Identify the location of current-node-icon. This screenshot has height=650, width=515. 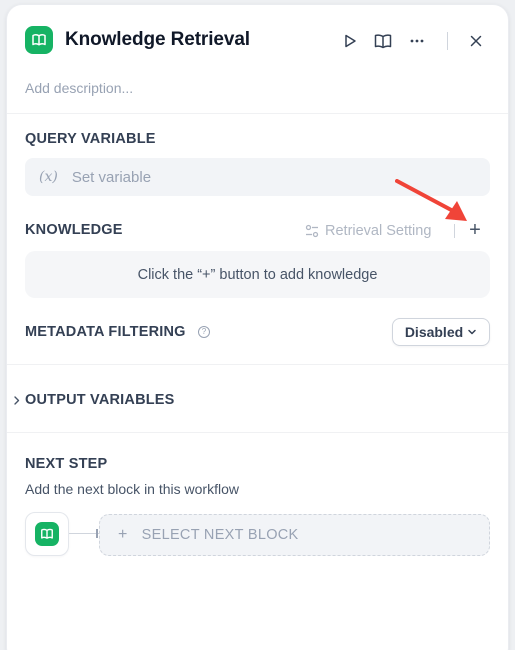
(47, 534).